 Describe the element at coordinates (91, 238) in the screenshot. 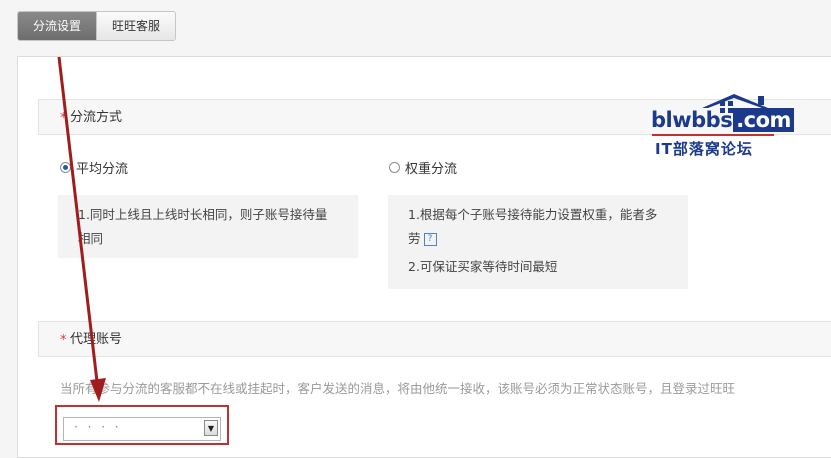

I see `desc-line: 相同` at that location.